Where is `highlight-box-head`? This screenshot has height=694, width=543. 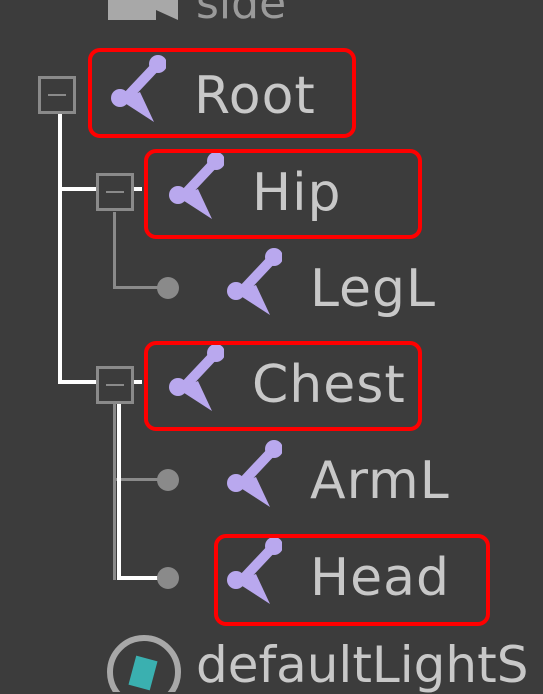
highlight-box-head is located at coordinates (352, 580).